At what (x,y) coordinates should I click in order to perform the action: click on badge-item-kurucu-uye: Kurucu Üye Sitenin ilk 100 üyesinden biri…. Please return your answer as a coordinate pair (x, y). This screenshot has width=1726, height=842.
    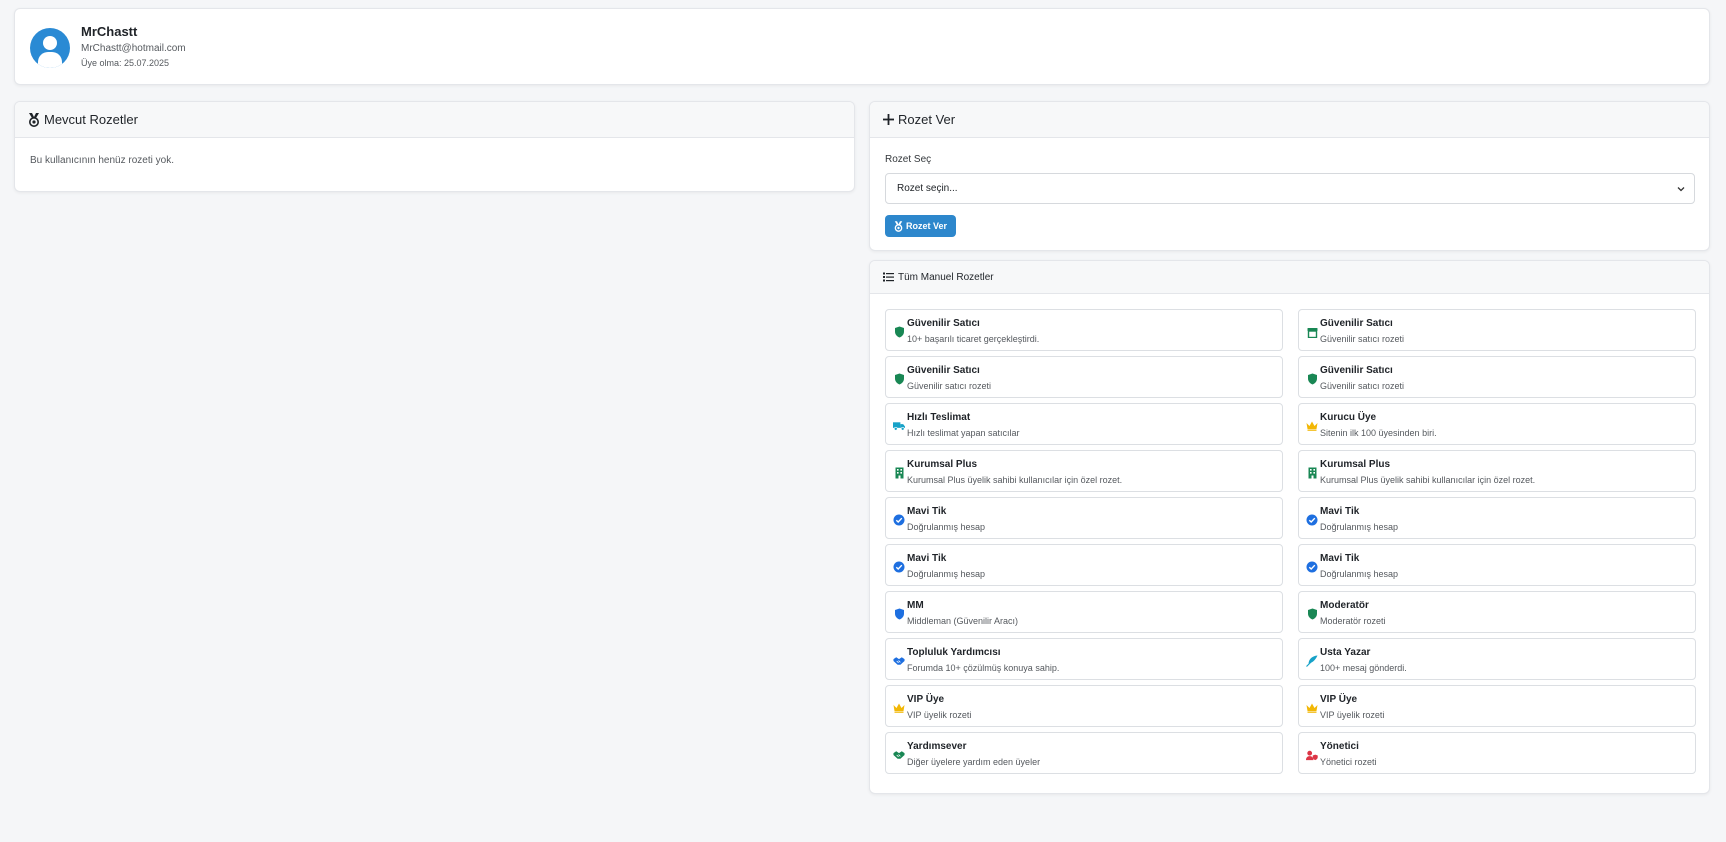
    Looking at the image, I should click on (1497, 424).